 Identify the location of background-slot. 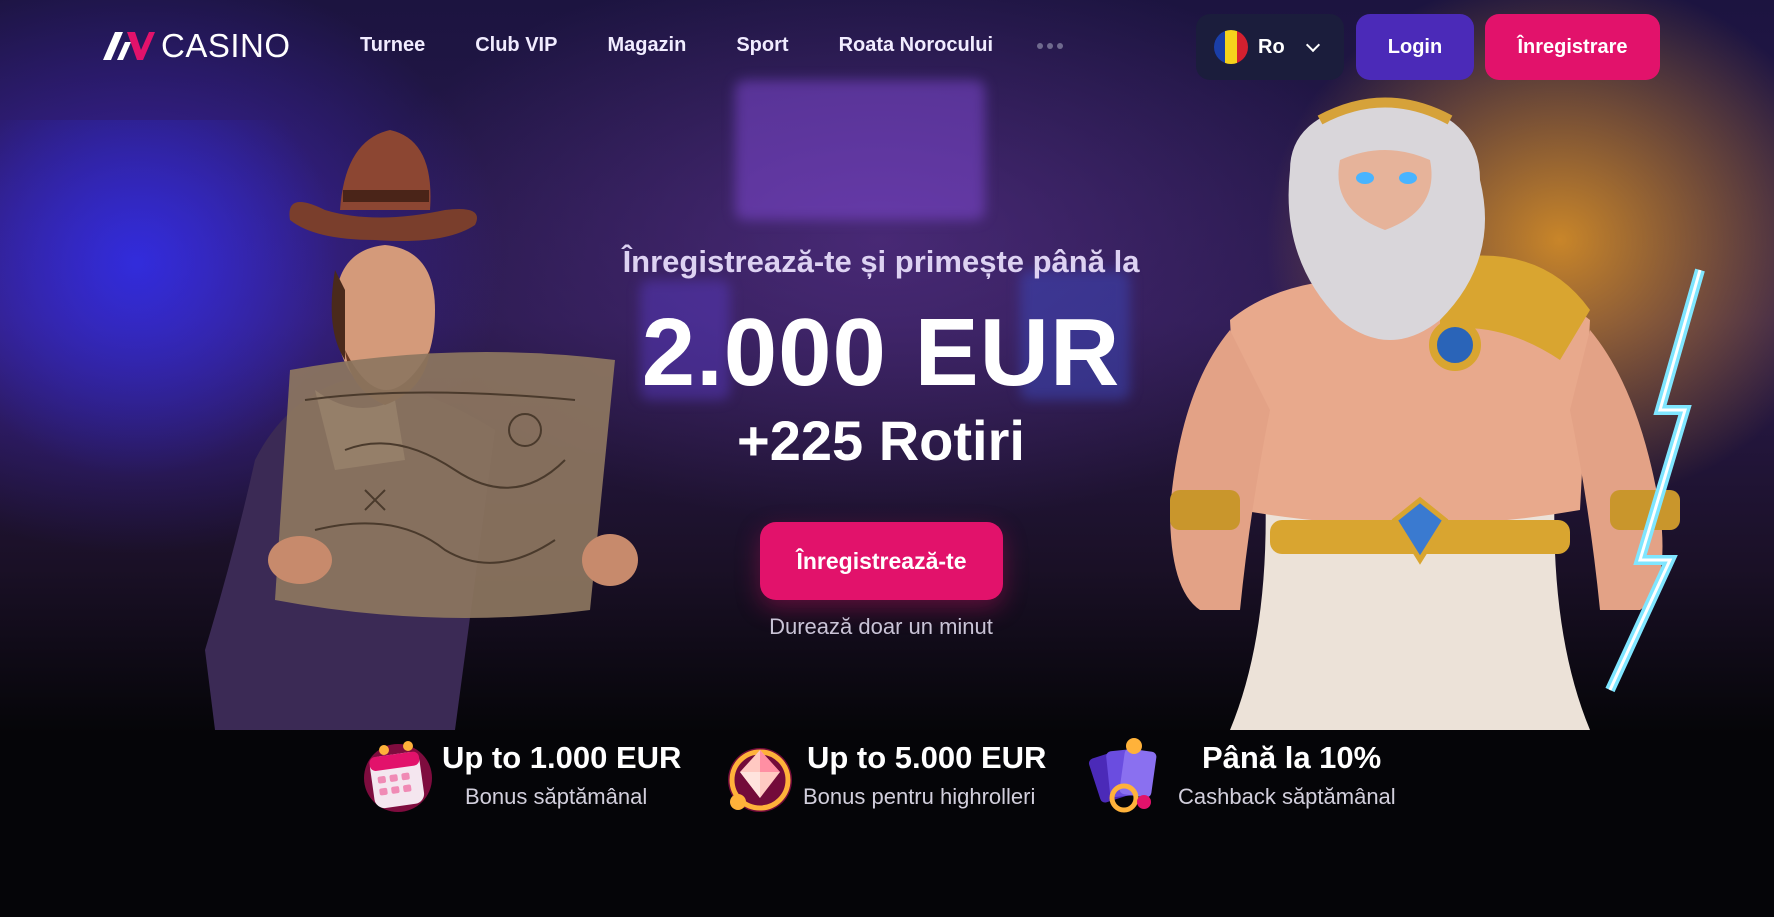
(860, 150).